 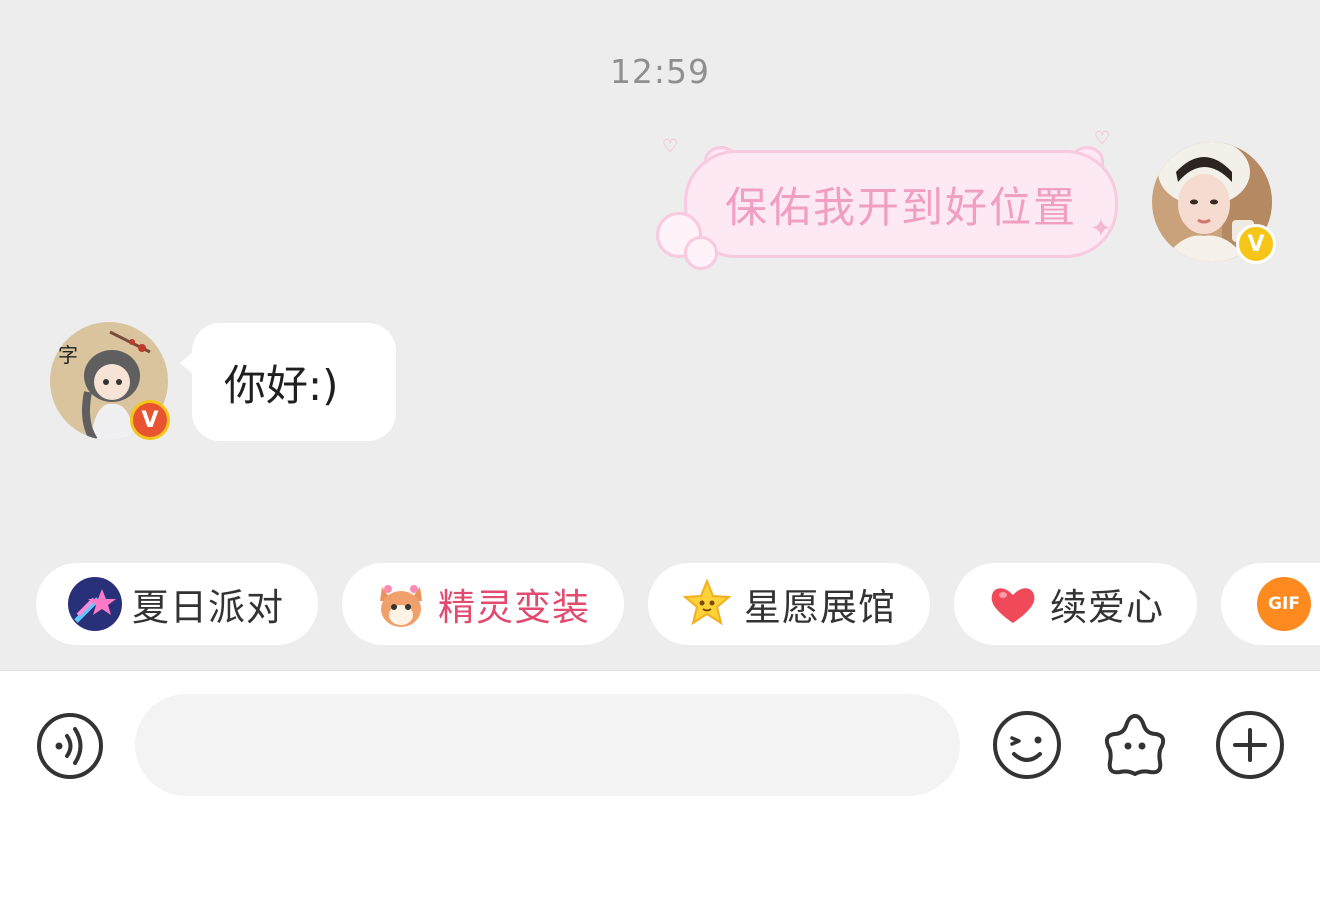 What do you see at coordinates (900, 207) in the screenshot?
I see `outgoing-message-text: 保佑我开到好位置` at bounding box center [900, 207].